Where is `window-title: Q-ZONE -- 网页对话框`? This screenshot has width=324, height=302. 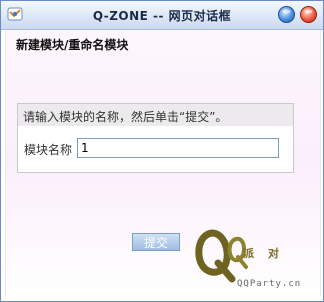 window-title: Q-ZONE -- 网页对话框 is located at coordinates (162, 16).